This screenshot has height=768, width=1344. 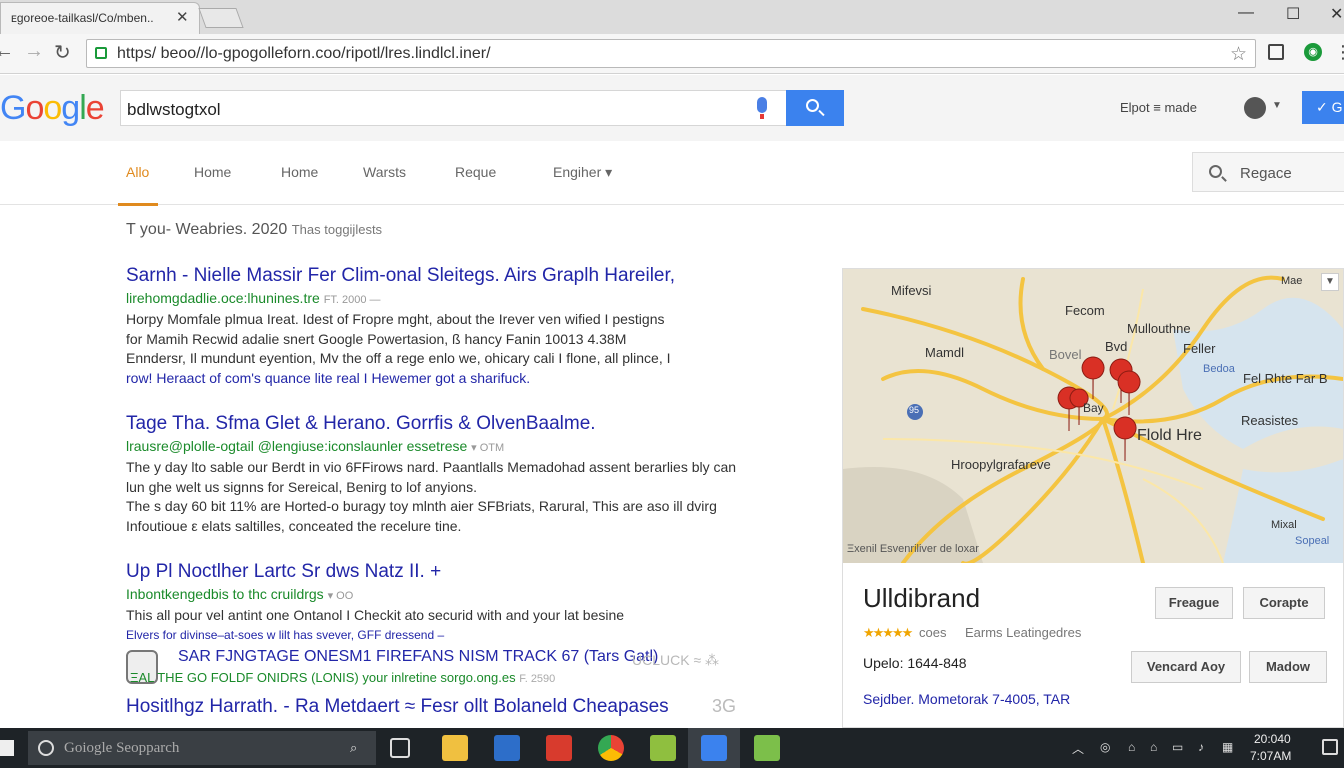 What do you see at coordinates (582, 172) in the screenshot?
I see `tab-more: Engiher ▾` at bounding box center [582, 172].